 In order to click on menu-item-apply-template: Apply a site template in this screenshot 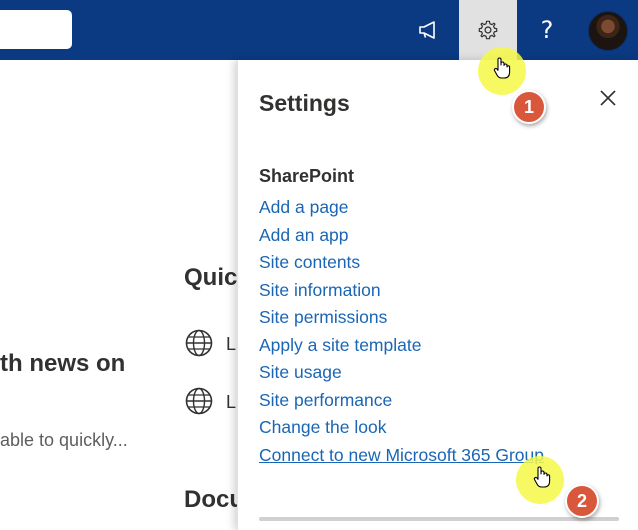, I will do `click(340, 345)`.